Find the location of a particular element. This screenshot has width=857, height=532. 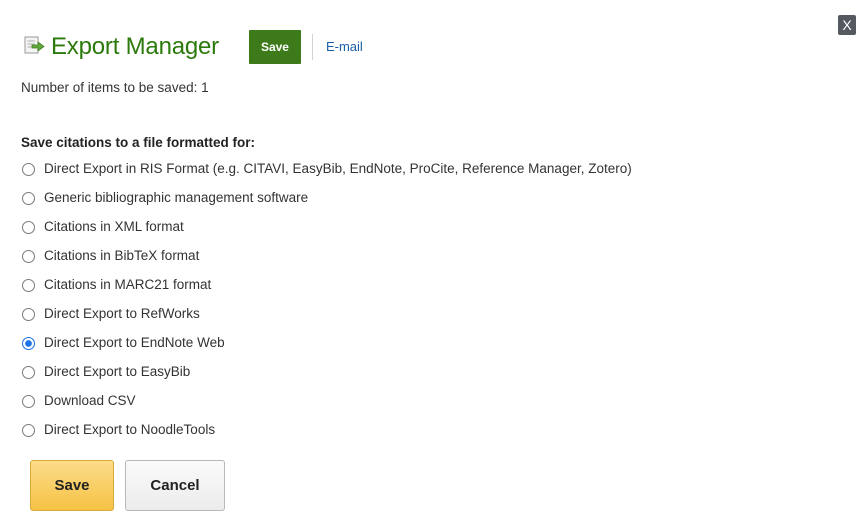

header-save-button: Save is located at coordinates (274, 47).